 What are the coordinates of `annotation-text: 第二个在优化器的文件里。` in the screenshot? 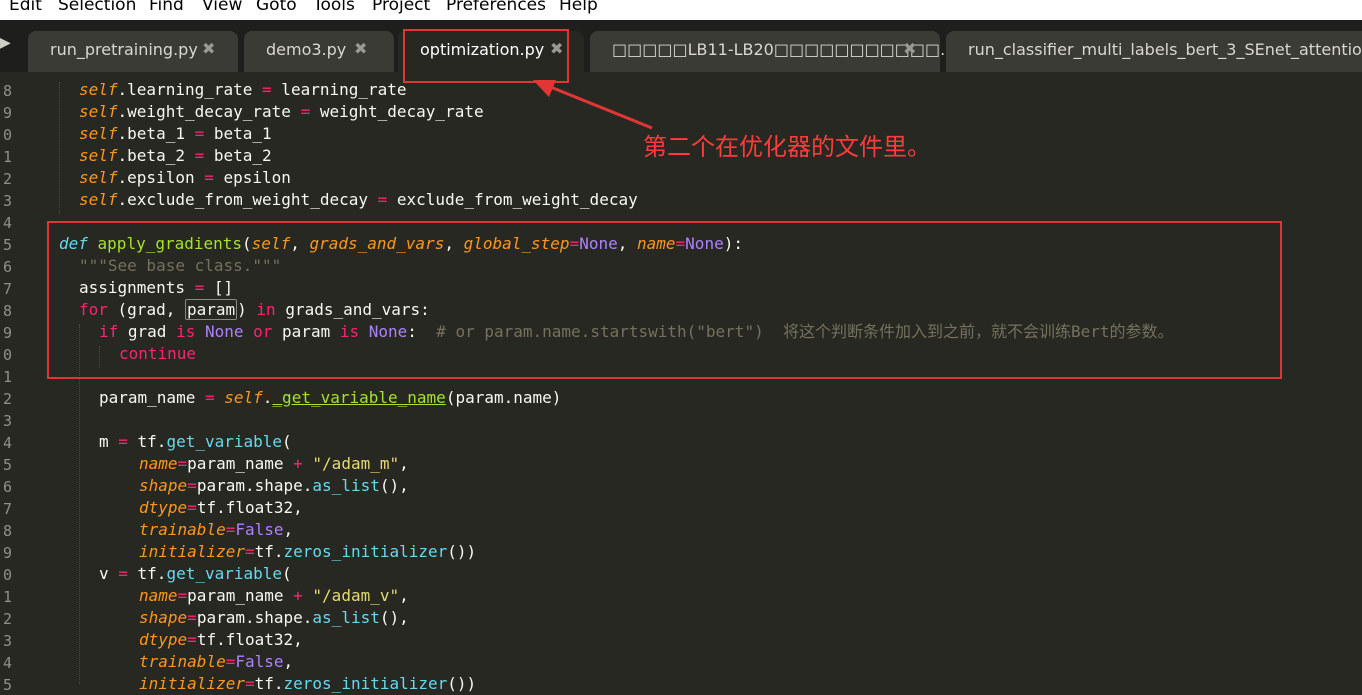 It's located at (787, 147).